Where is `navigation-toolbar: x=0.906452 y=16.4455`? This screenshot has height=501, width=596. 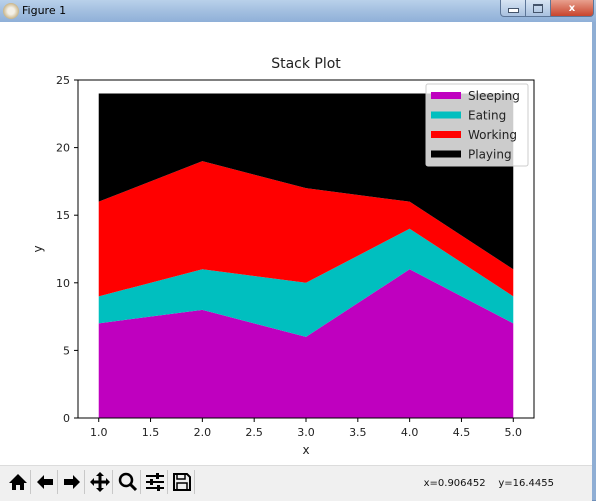
navigation-toolbar: x=0.906452 y=16.4455 is located at coordinates (296, 483).